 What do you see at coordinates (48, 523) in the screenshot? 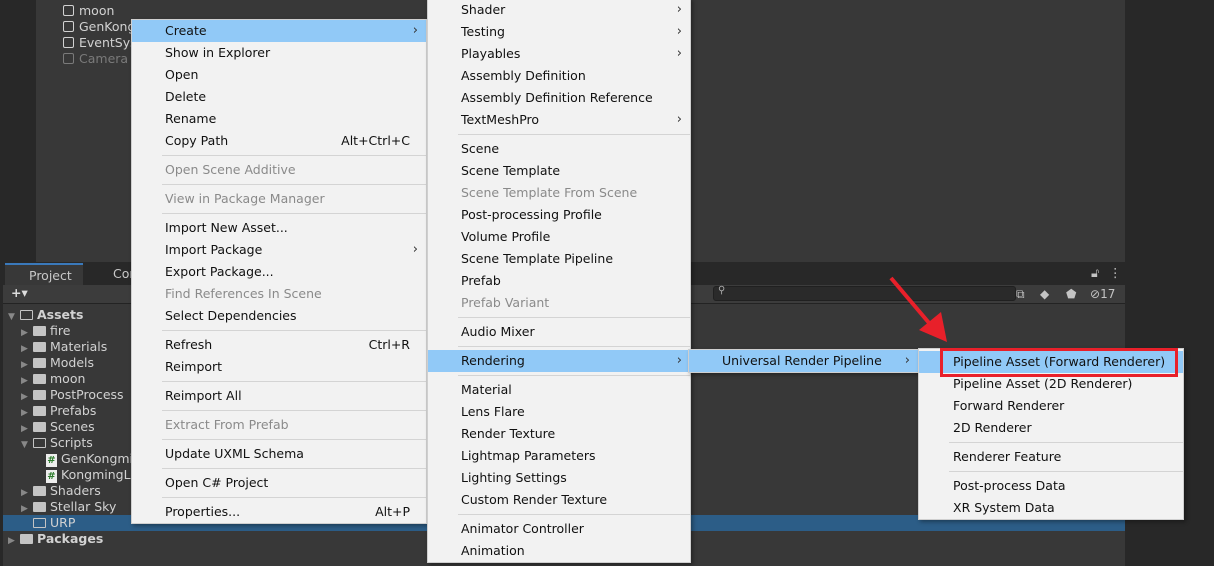
I see `tree-item: URP` at bounding box center [48, 523].